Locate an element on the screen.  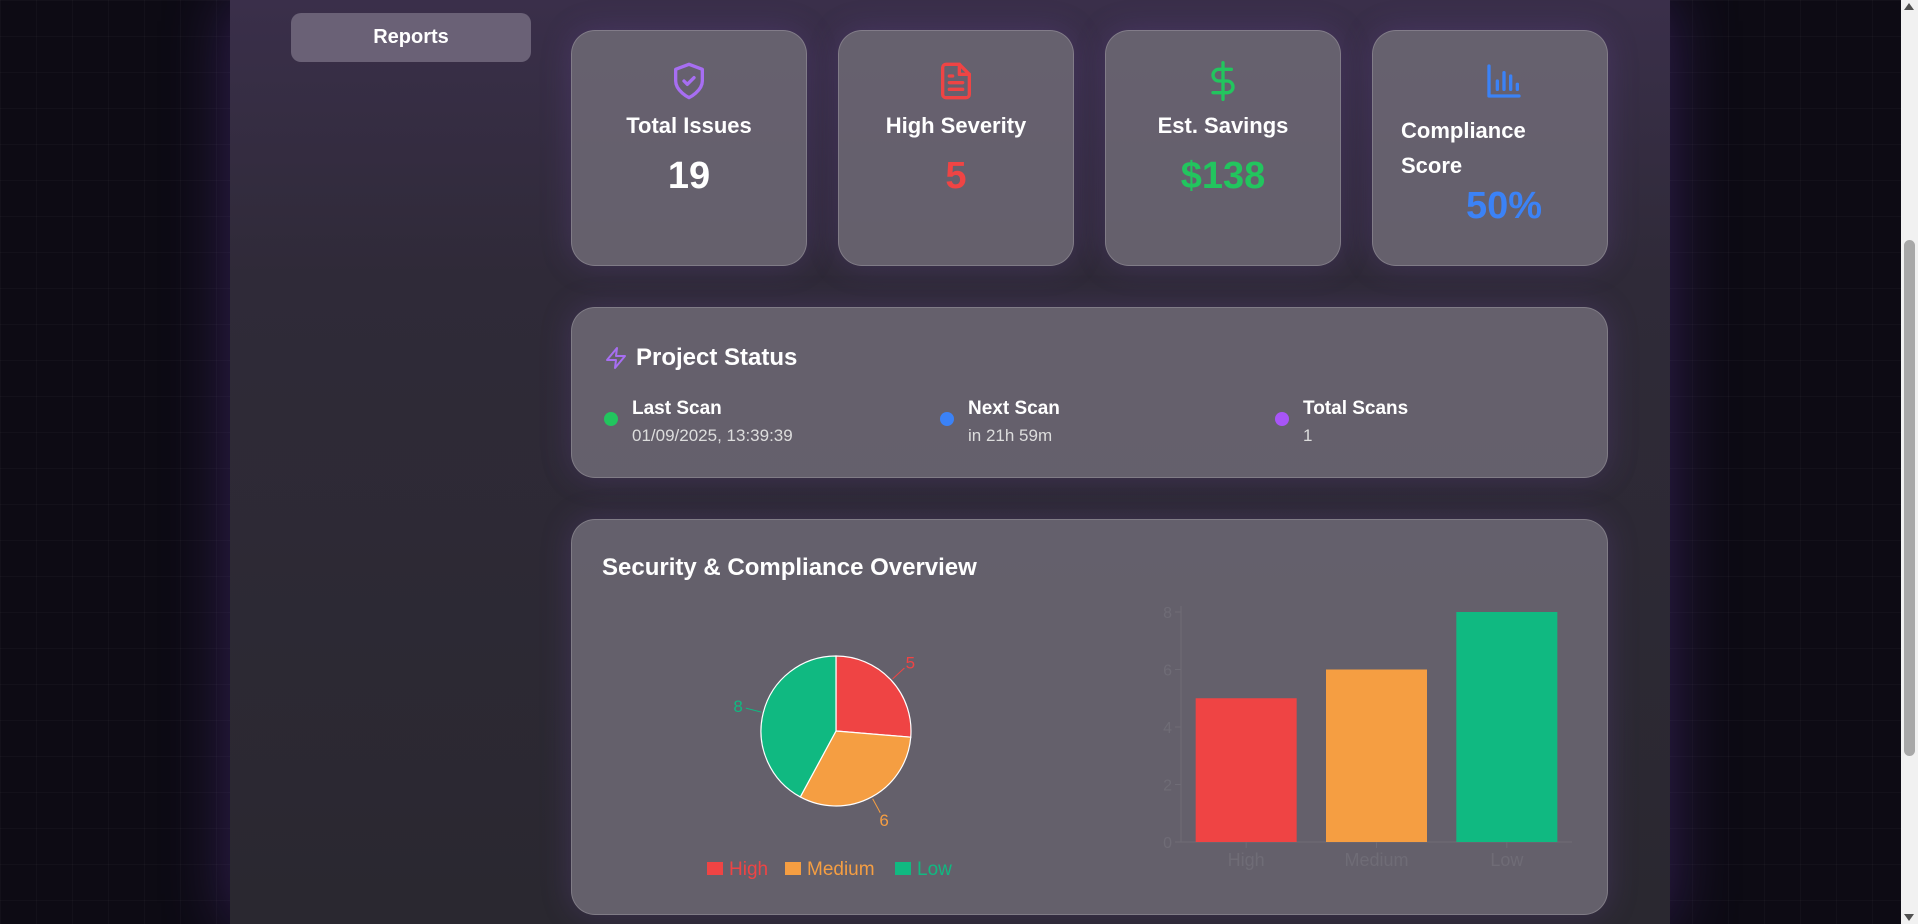
stat-card-compliance-score: Compliance Score 50% is located at coordinates (1490, 148).